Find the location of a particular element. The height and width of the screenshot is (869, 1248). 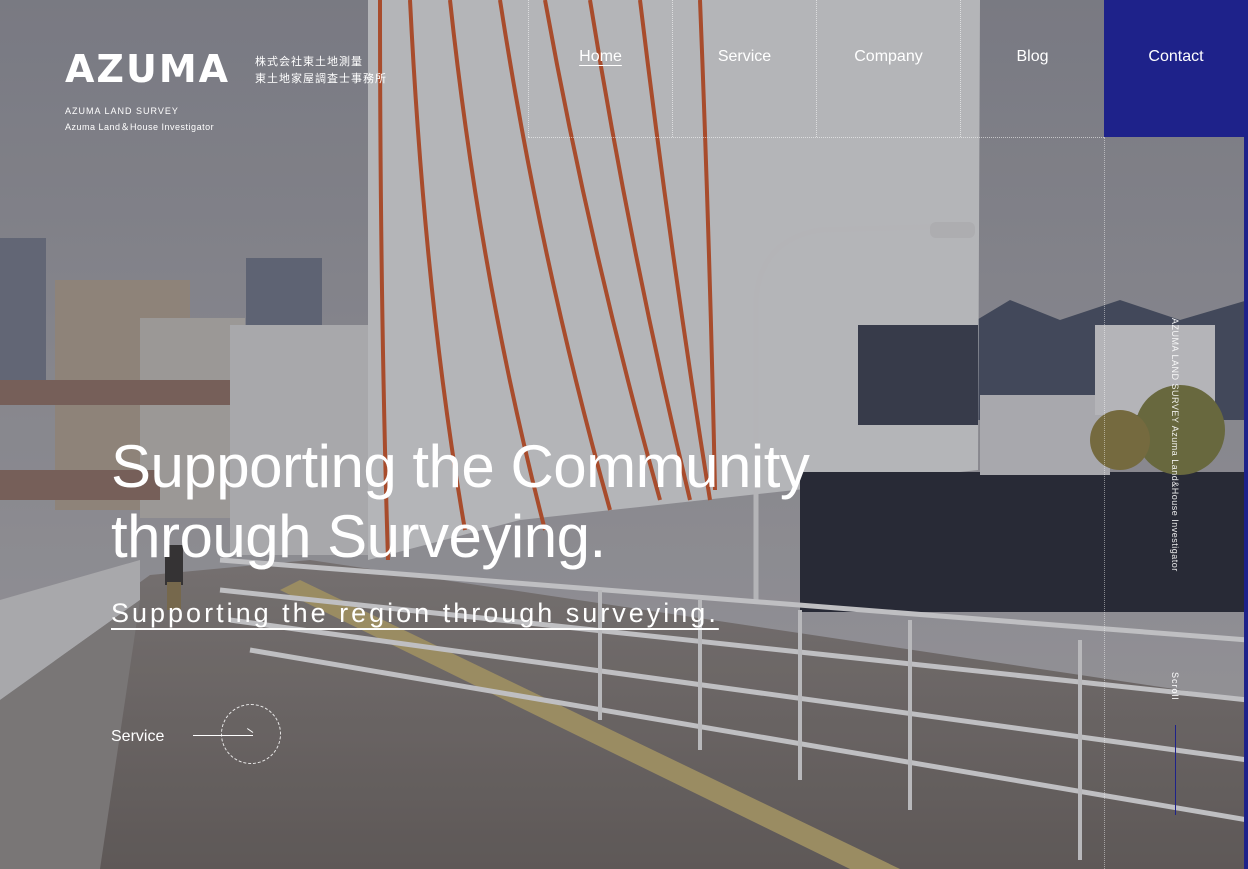

logo-subtitle-1: AZUMA LAND SURVEY is located at coordinates (122, 111).